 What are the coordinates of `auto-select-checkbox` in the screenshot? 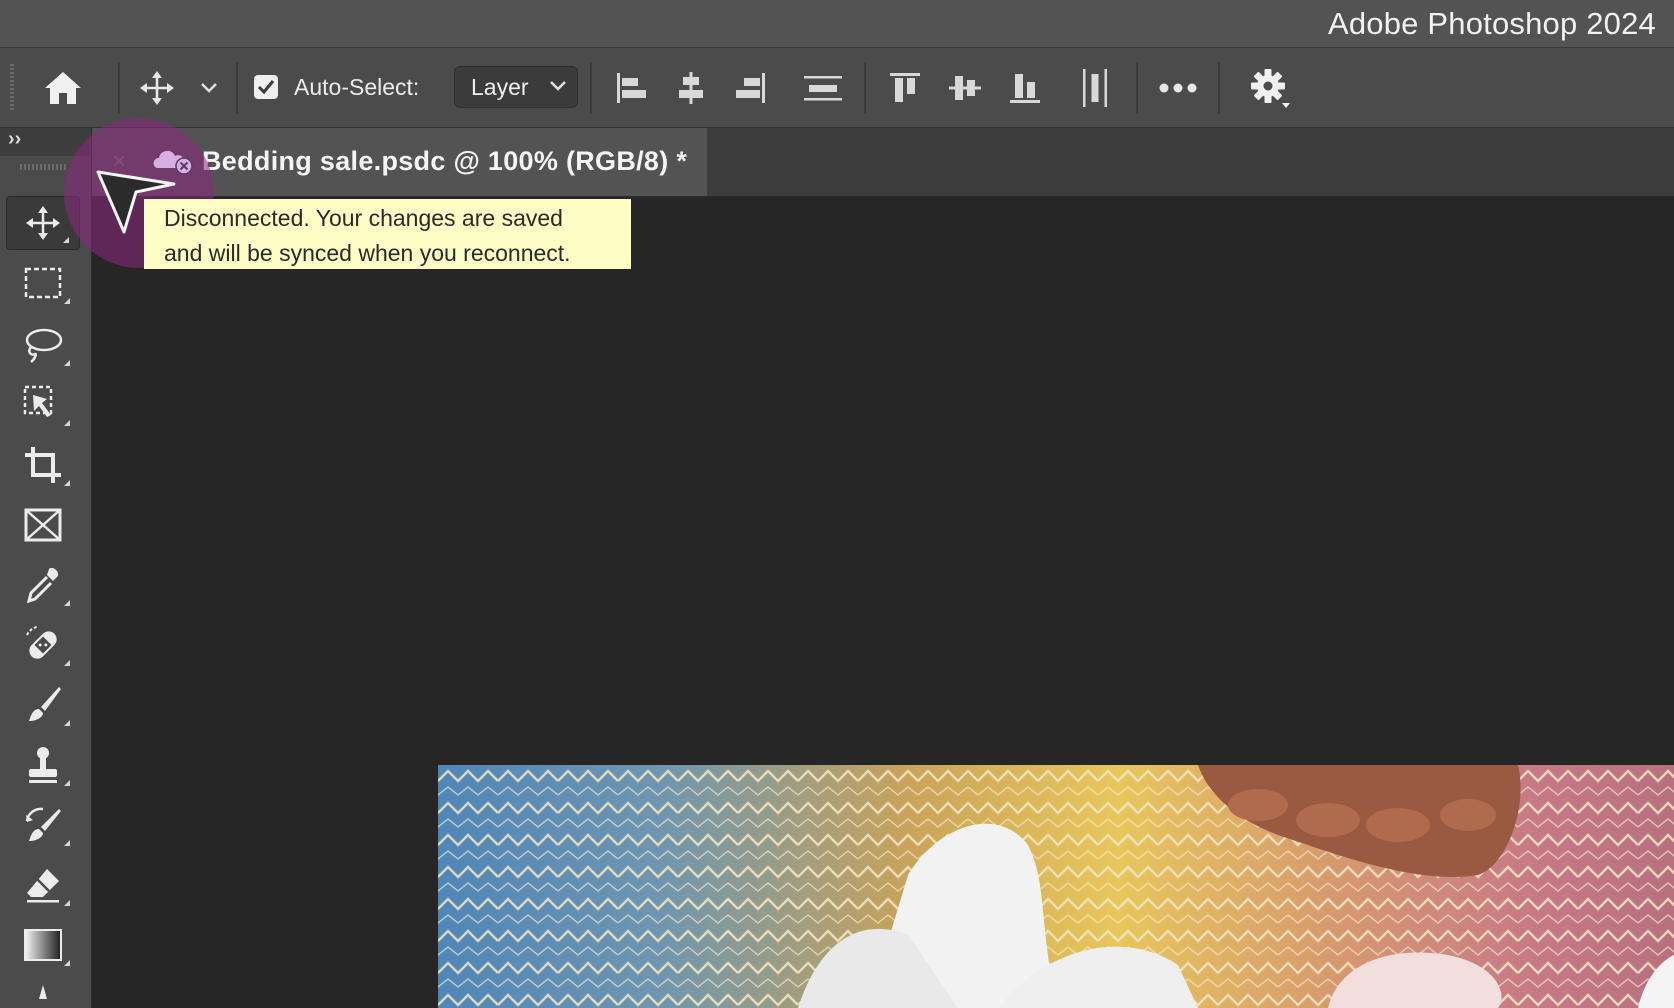 It's located at (266, 87).